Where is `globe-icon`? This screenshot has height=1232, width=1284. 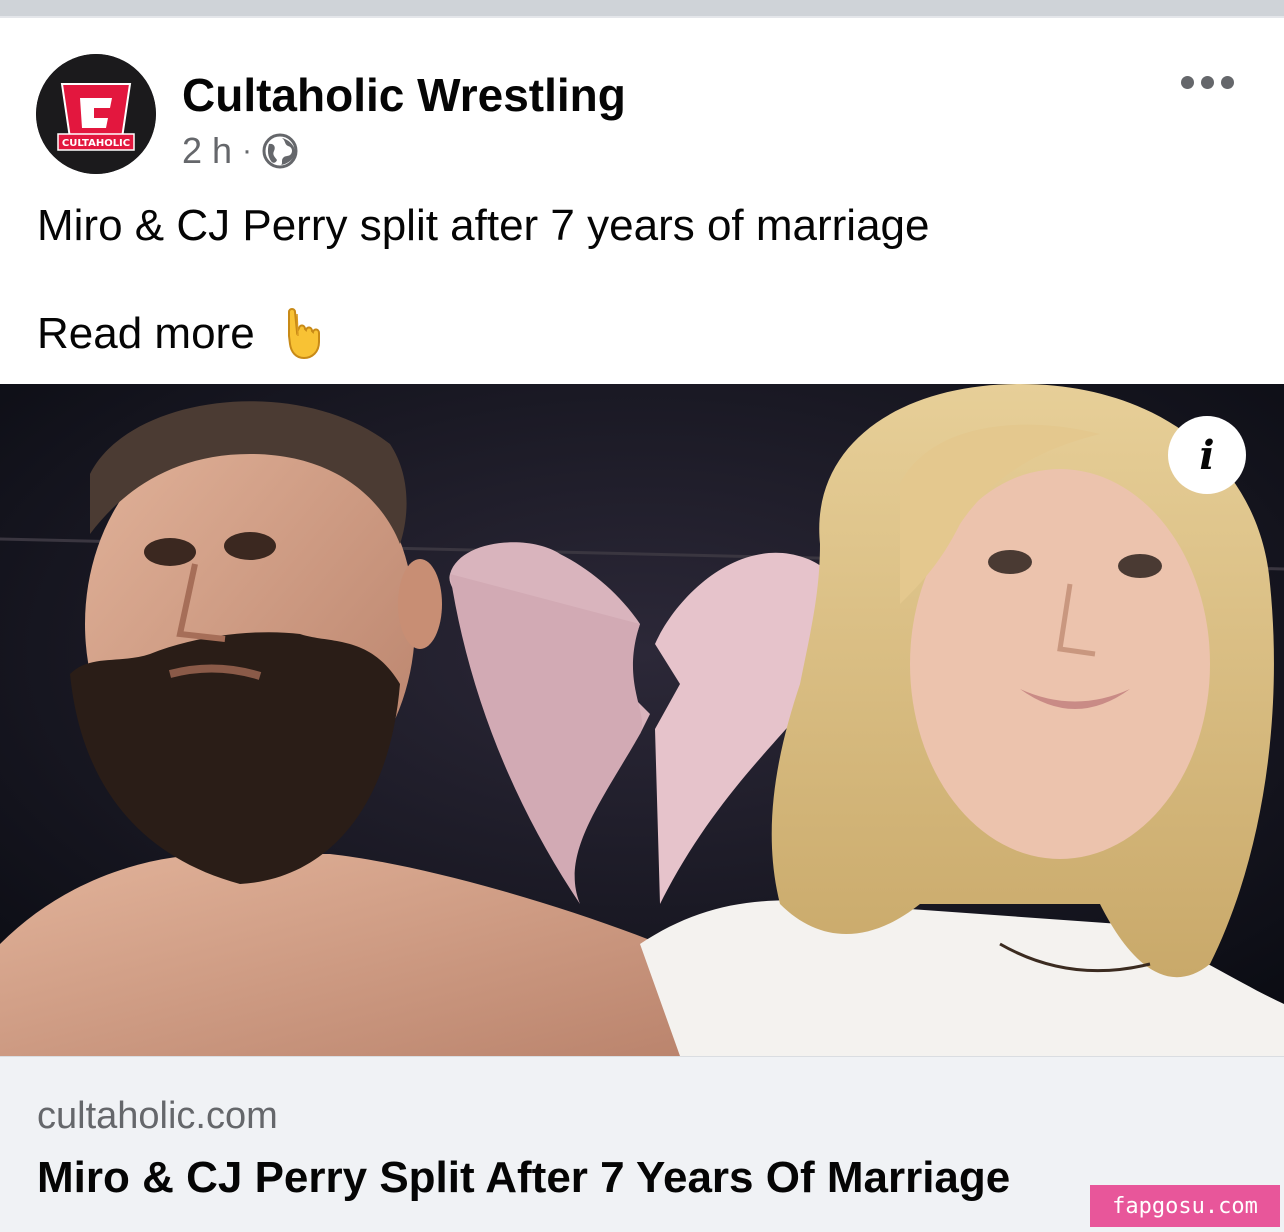
globe-icon is located at coordinates (280, 151).